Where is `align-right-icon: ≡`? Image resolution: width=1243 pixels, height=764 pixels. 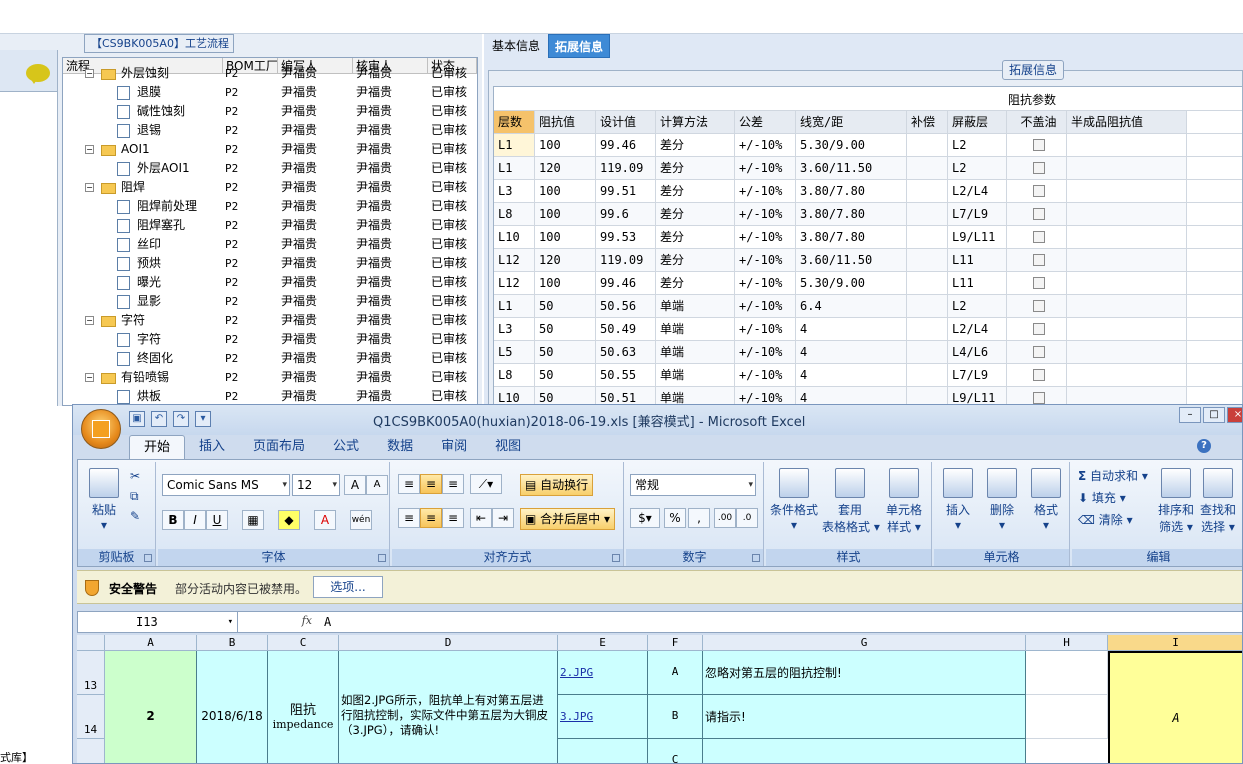
align-right-icon: ≡ is located at coordinates (453, 518).